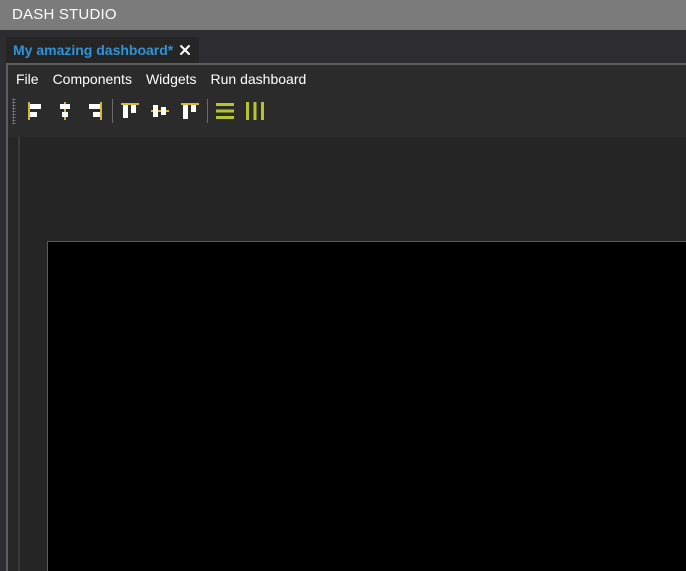  What do you see at coordinates (93, 50) in the screenshot?
I see `tab-label: My amazing dashboard*` at bounding box center [93, 50].